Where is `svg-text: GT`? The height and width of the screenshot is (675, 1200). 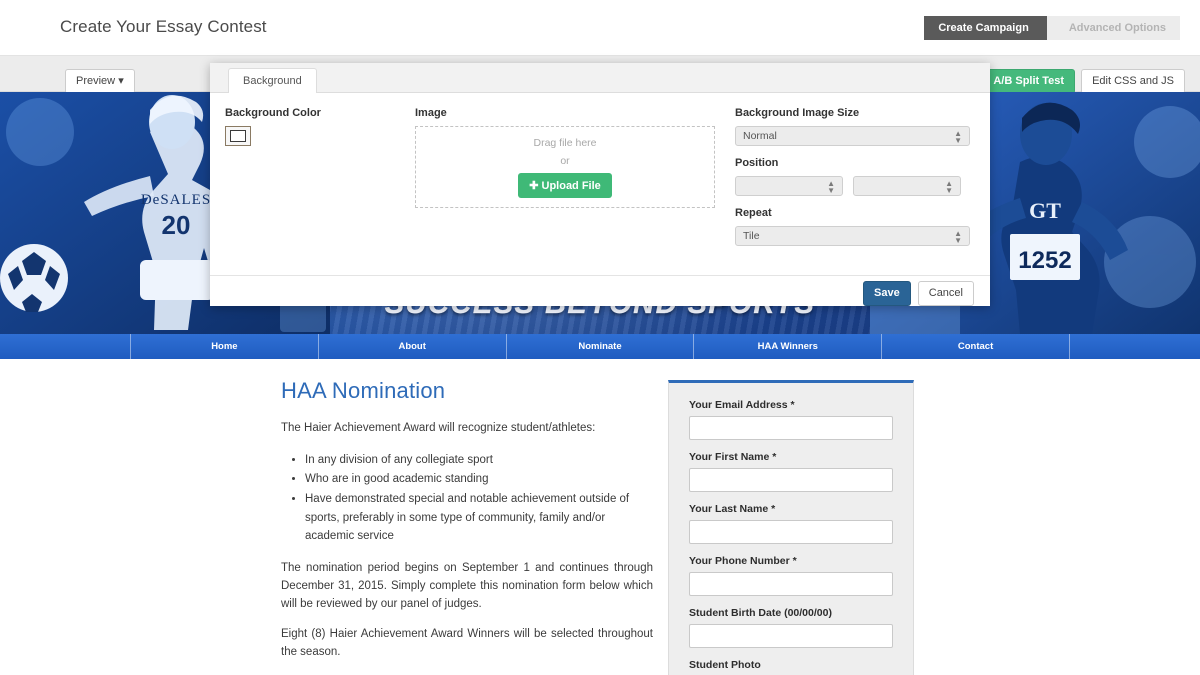 svg-text: GT is located at coordinates (1045, 210).